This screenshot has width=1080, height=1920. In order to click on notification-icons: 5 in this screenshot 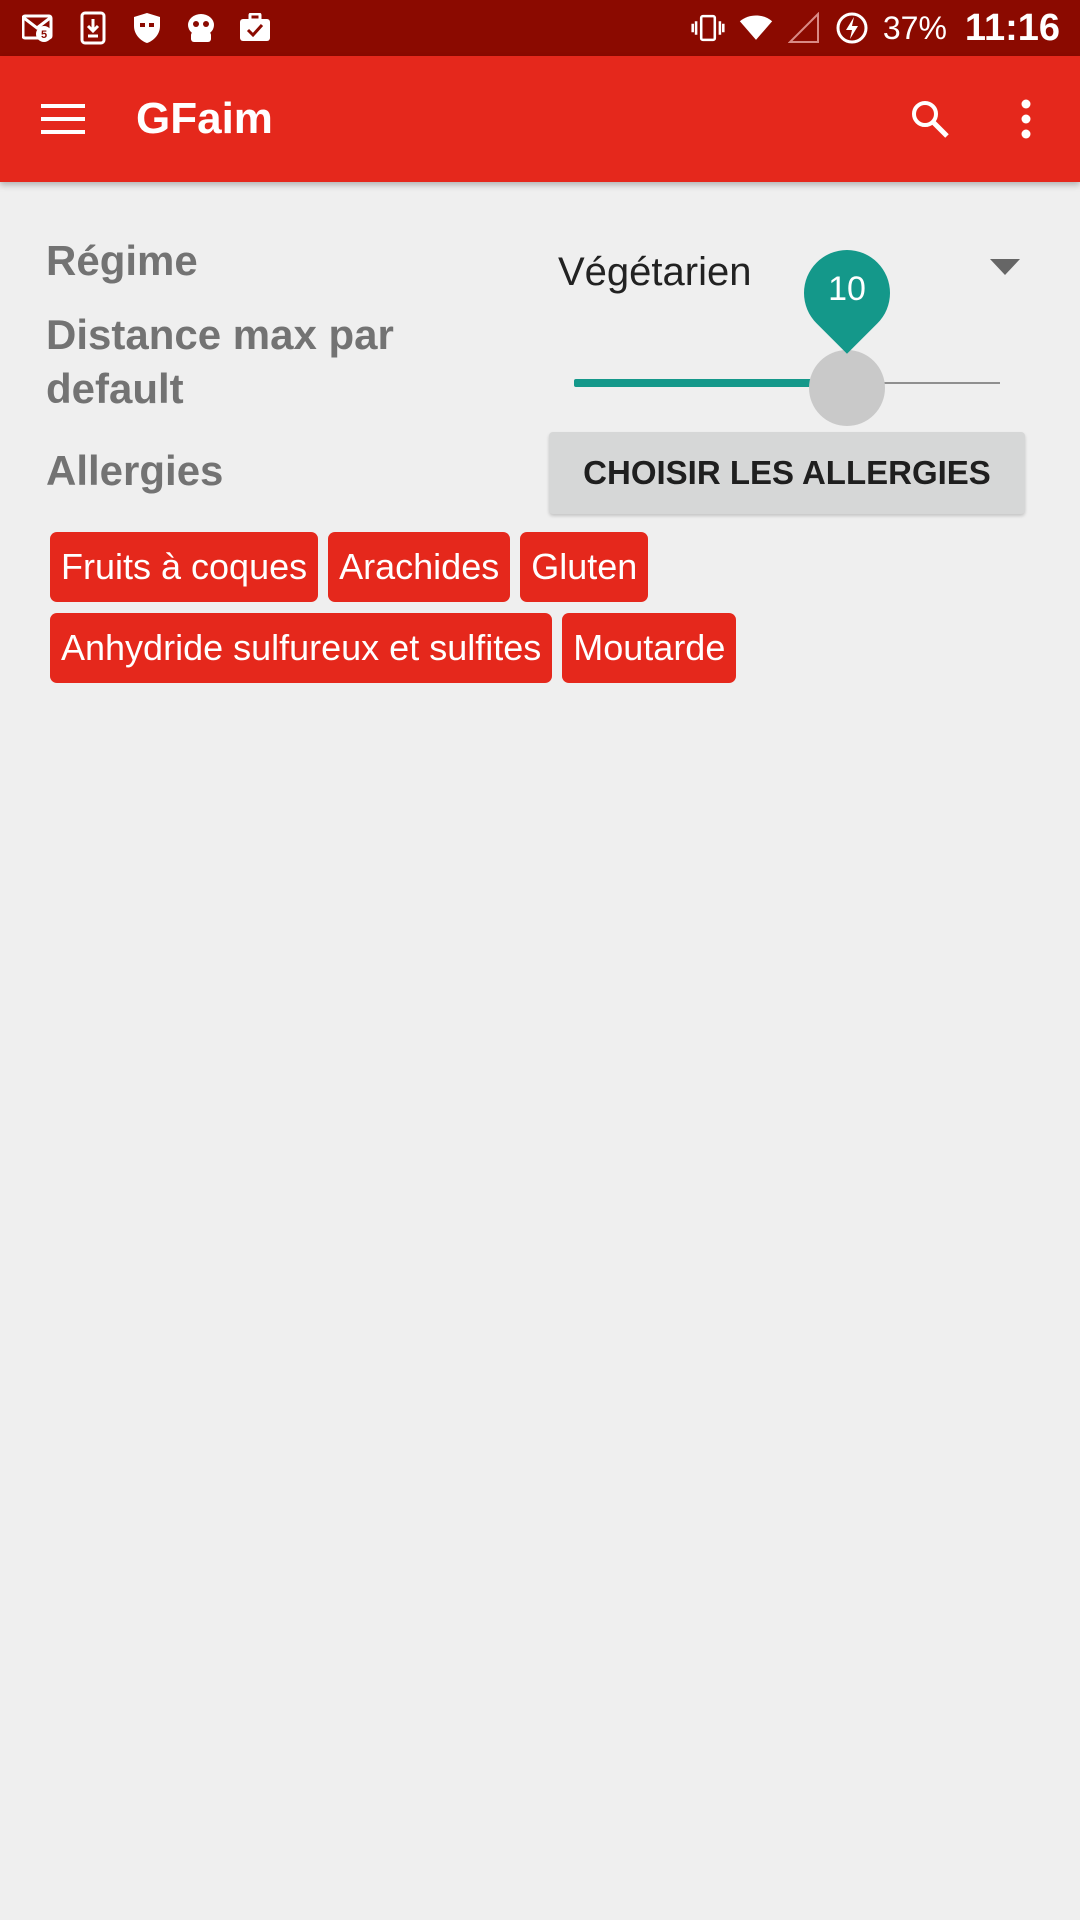, I will do `click(146, 28)`.